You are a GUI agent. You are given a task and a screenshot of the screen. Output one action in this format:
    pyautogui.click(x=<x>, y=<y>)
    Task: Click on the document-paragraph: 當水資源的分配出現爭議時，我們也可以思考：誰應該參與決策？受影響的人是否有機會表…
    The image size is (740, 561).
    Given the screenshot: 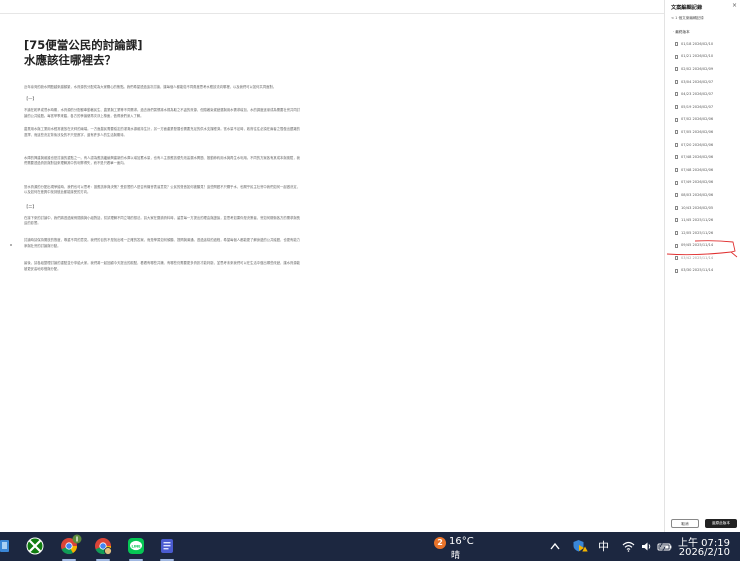 What is the action you would take?
    pyautogui.click(x=162, y=189)
    